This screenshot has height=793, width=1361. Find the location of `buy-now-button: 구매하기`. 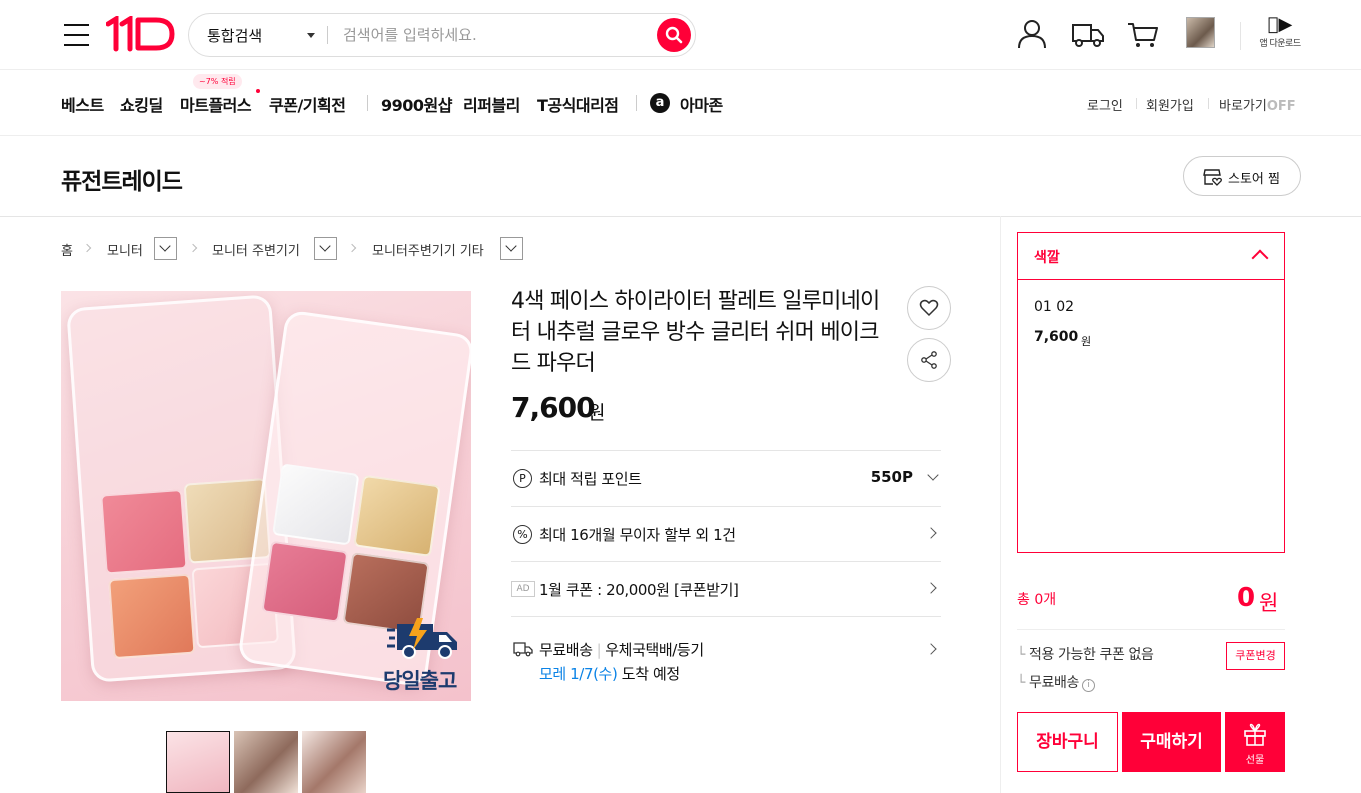

buy-now-button: 구매하기 is located at coordinates (1171, 742).